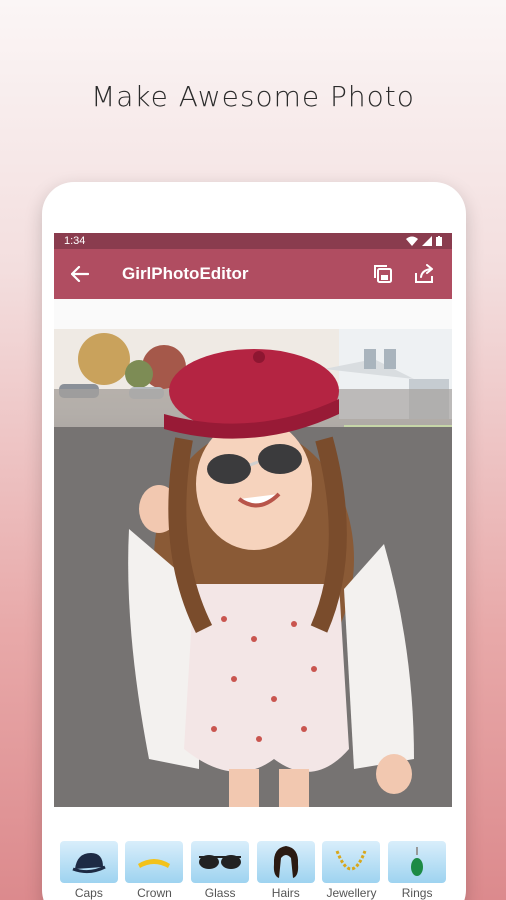 The width and height of the screenshot is (506, 900). I want to click on tool-glass: Glass, so click(220, 870).